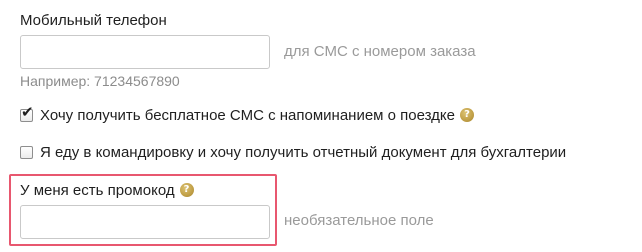 This screenshot has width=642, height=252. I want to click on promo-label-row: У меня есть промокод ?, so click(107, 190).